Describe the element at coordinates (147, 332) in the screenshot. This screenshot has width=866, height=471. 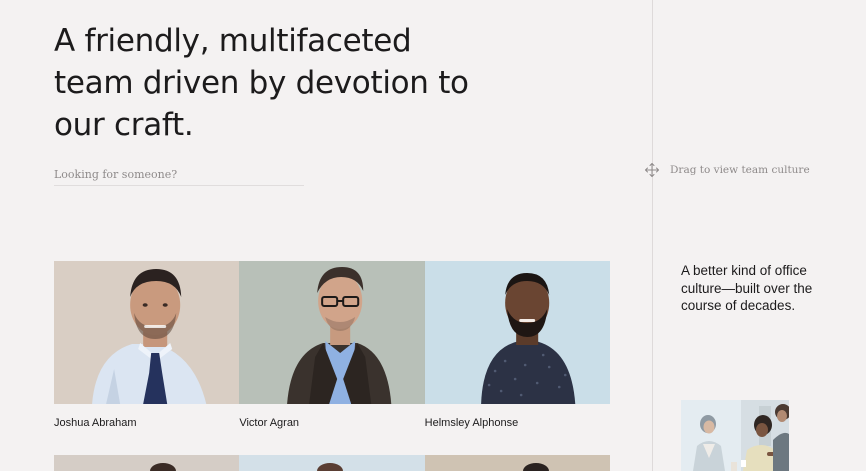
I see `team-photo-joshua-abraham` at that location.